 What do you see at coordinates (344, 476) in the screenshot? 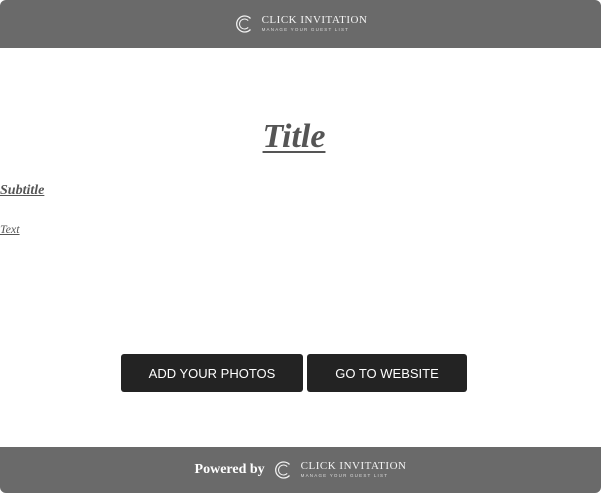
I see `footer-logo-tagline: MANAGE YOUR GUEST LIST` at bounding box center [344, 476].